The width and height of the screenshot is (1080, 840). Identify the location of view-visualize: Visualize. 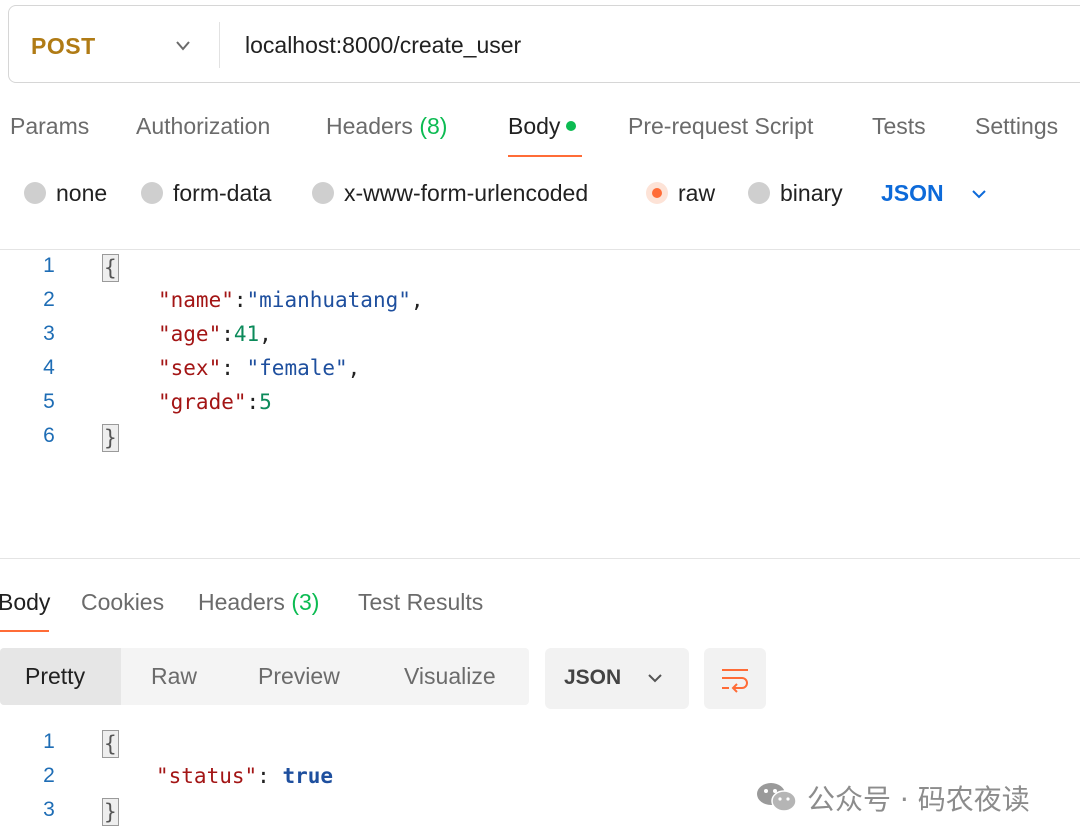
(450, 676).